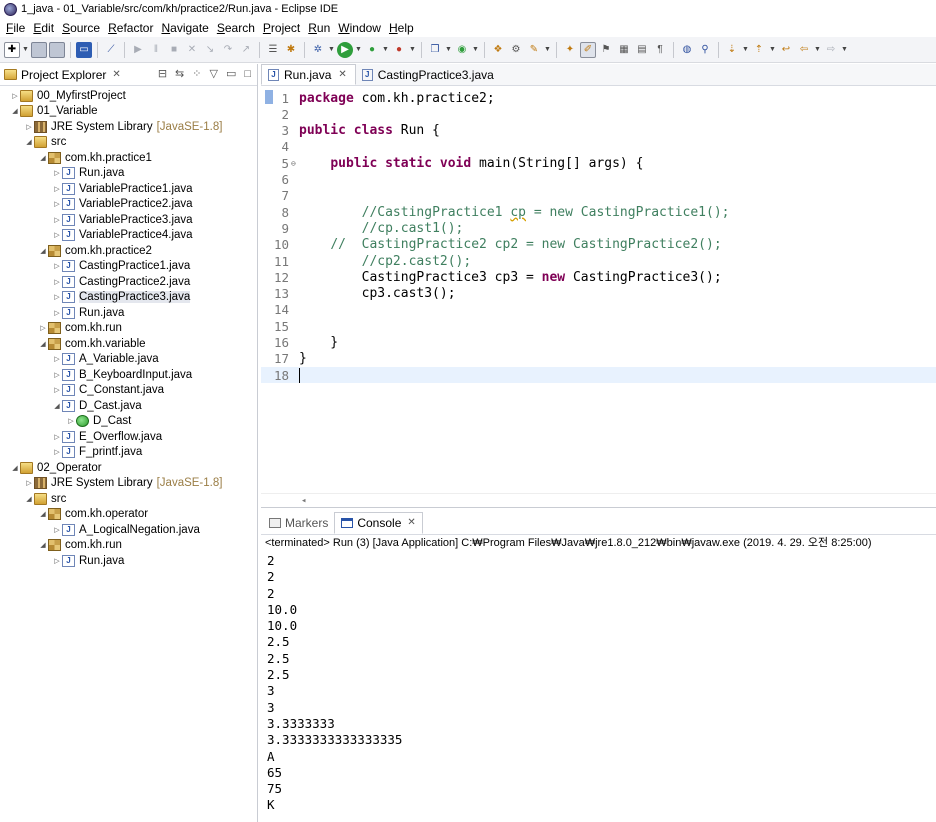  What do you see at coordinates (598, 98) in the screenshot?
I see `code-line: 1 package com.kh.practice2;` at bounding box center [598, 98].